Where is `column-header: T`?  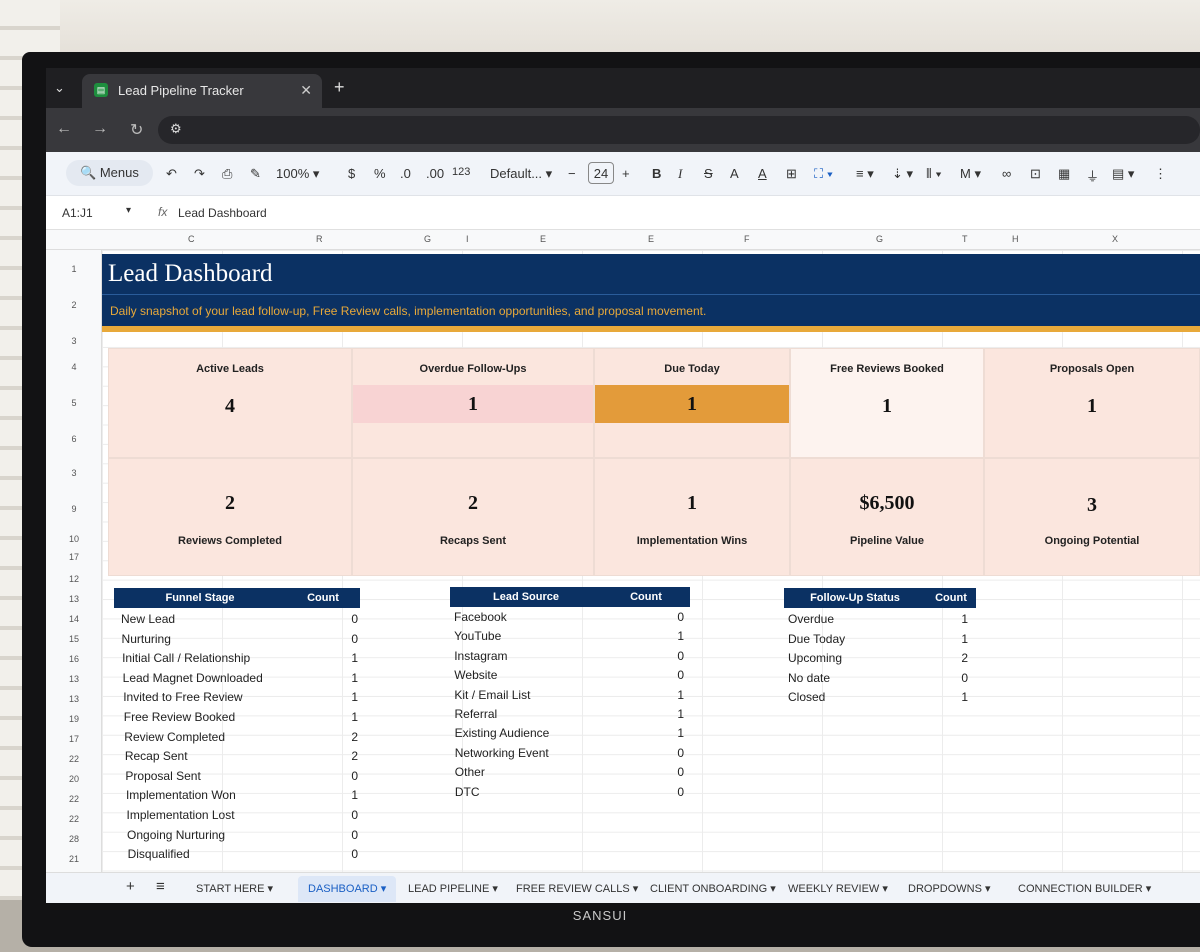
column-header: T is located at coordinates (965, 239).